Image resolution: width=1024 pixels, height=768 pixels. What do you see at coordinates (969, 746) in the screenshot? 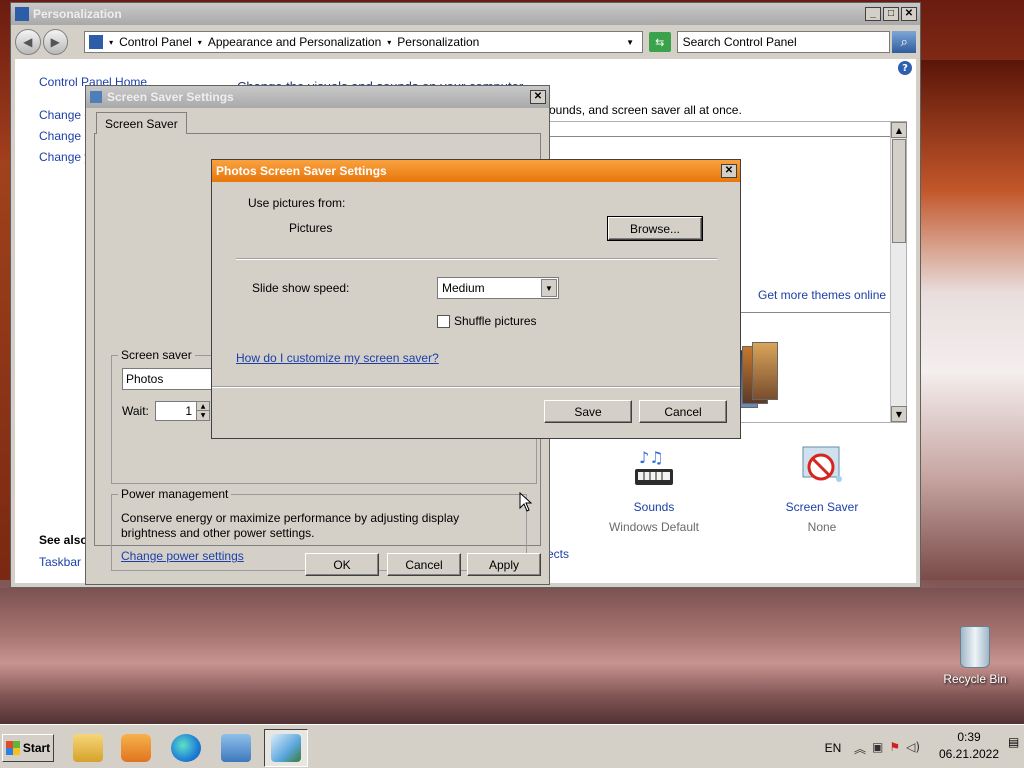
I see `clock: 0:39 06.21.2022` at bounding box center [969, 746].